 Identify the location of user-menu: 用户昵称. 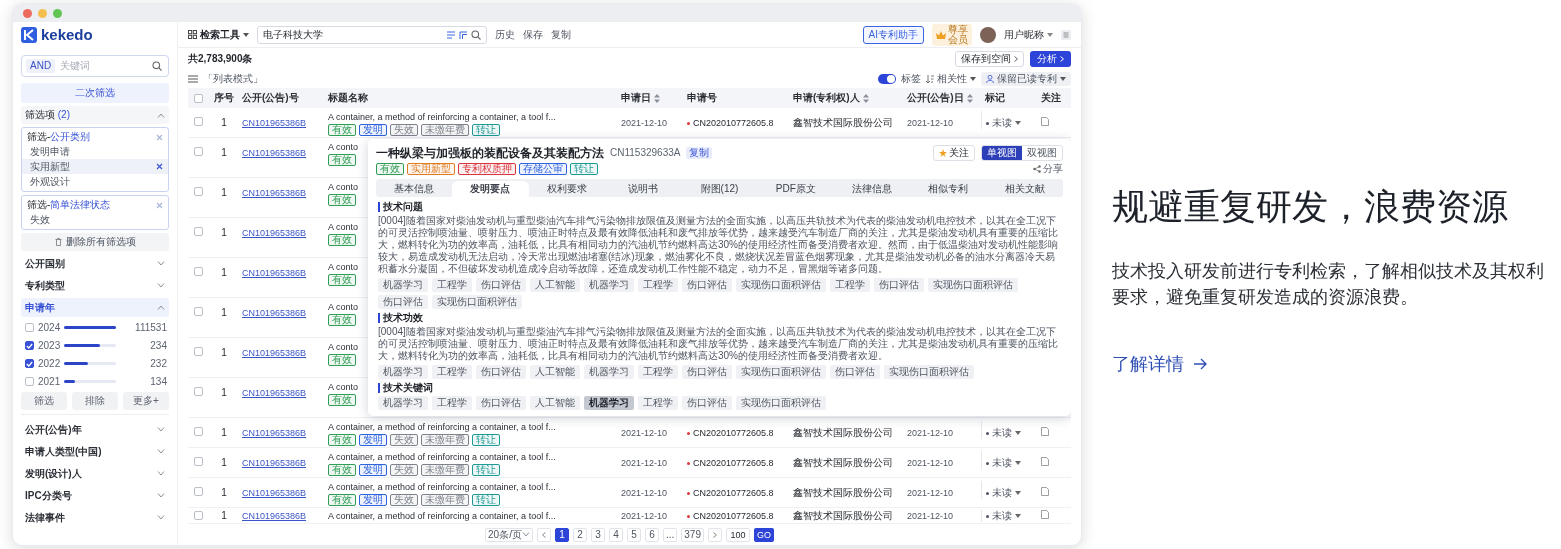
(1028, 34).